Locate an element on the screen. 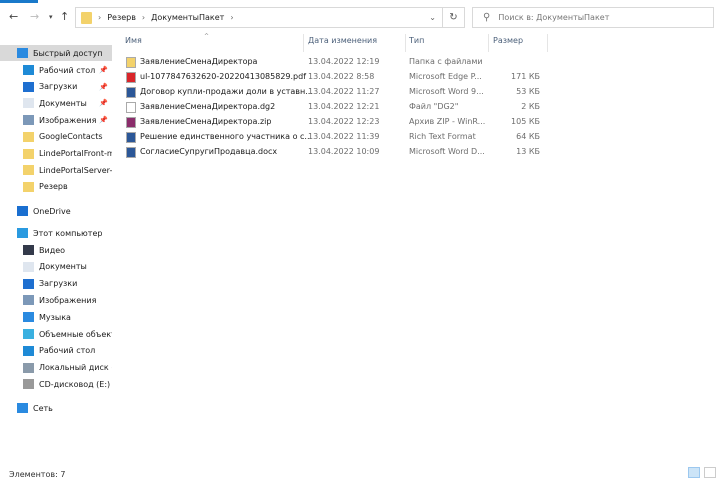 The height and width of the screenshot is (480, 720). sidebar-item: CD-дисковод (E:) is located at coordinates (56, 384).